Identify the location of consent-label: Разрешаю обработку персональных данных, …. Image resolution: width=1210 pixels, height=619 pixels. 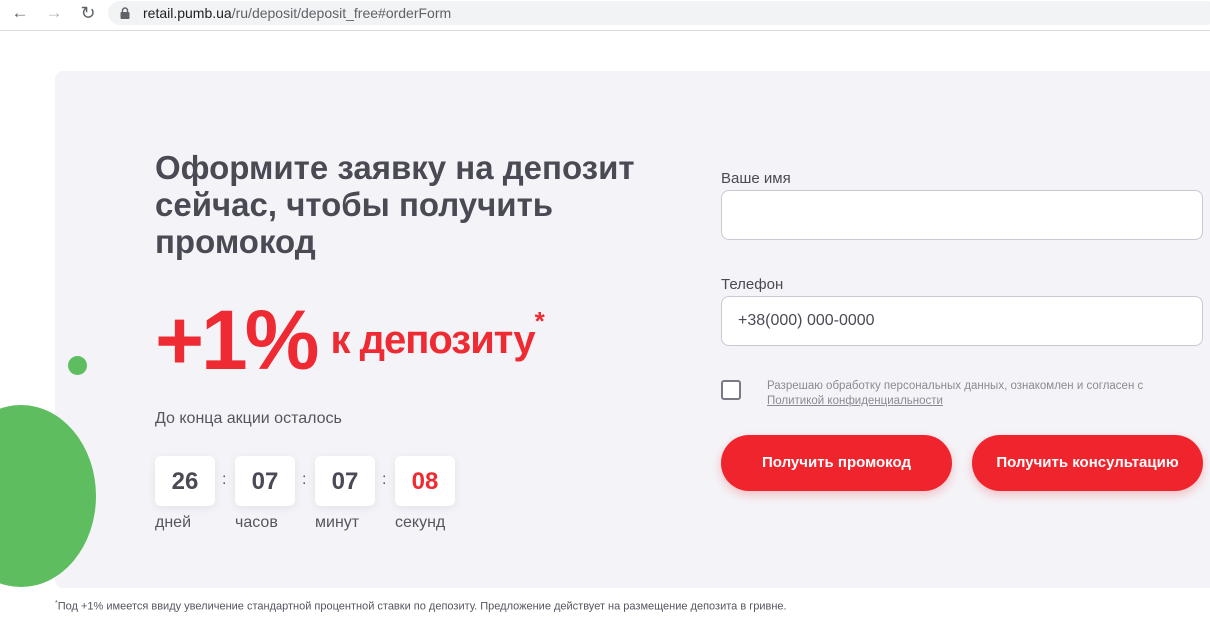
(955, 386).